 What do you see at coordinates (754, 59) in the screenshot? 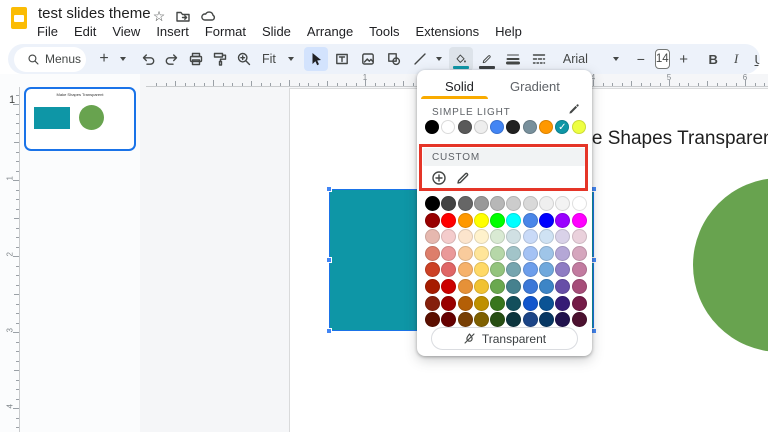
I see `underline-button: U` at bounding box center [754, 59].